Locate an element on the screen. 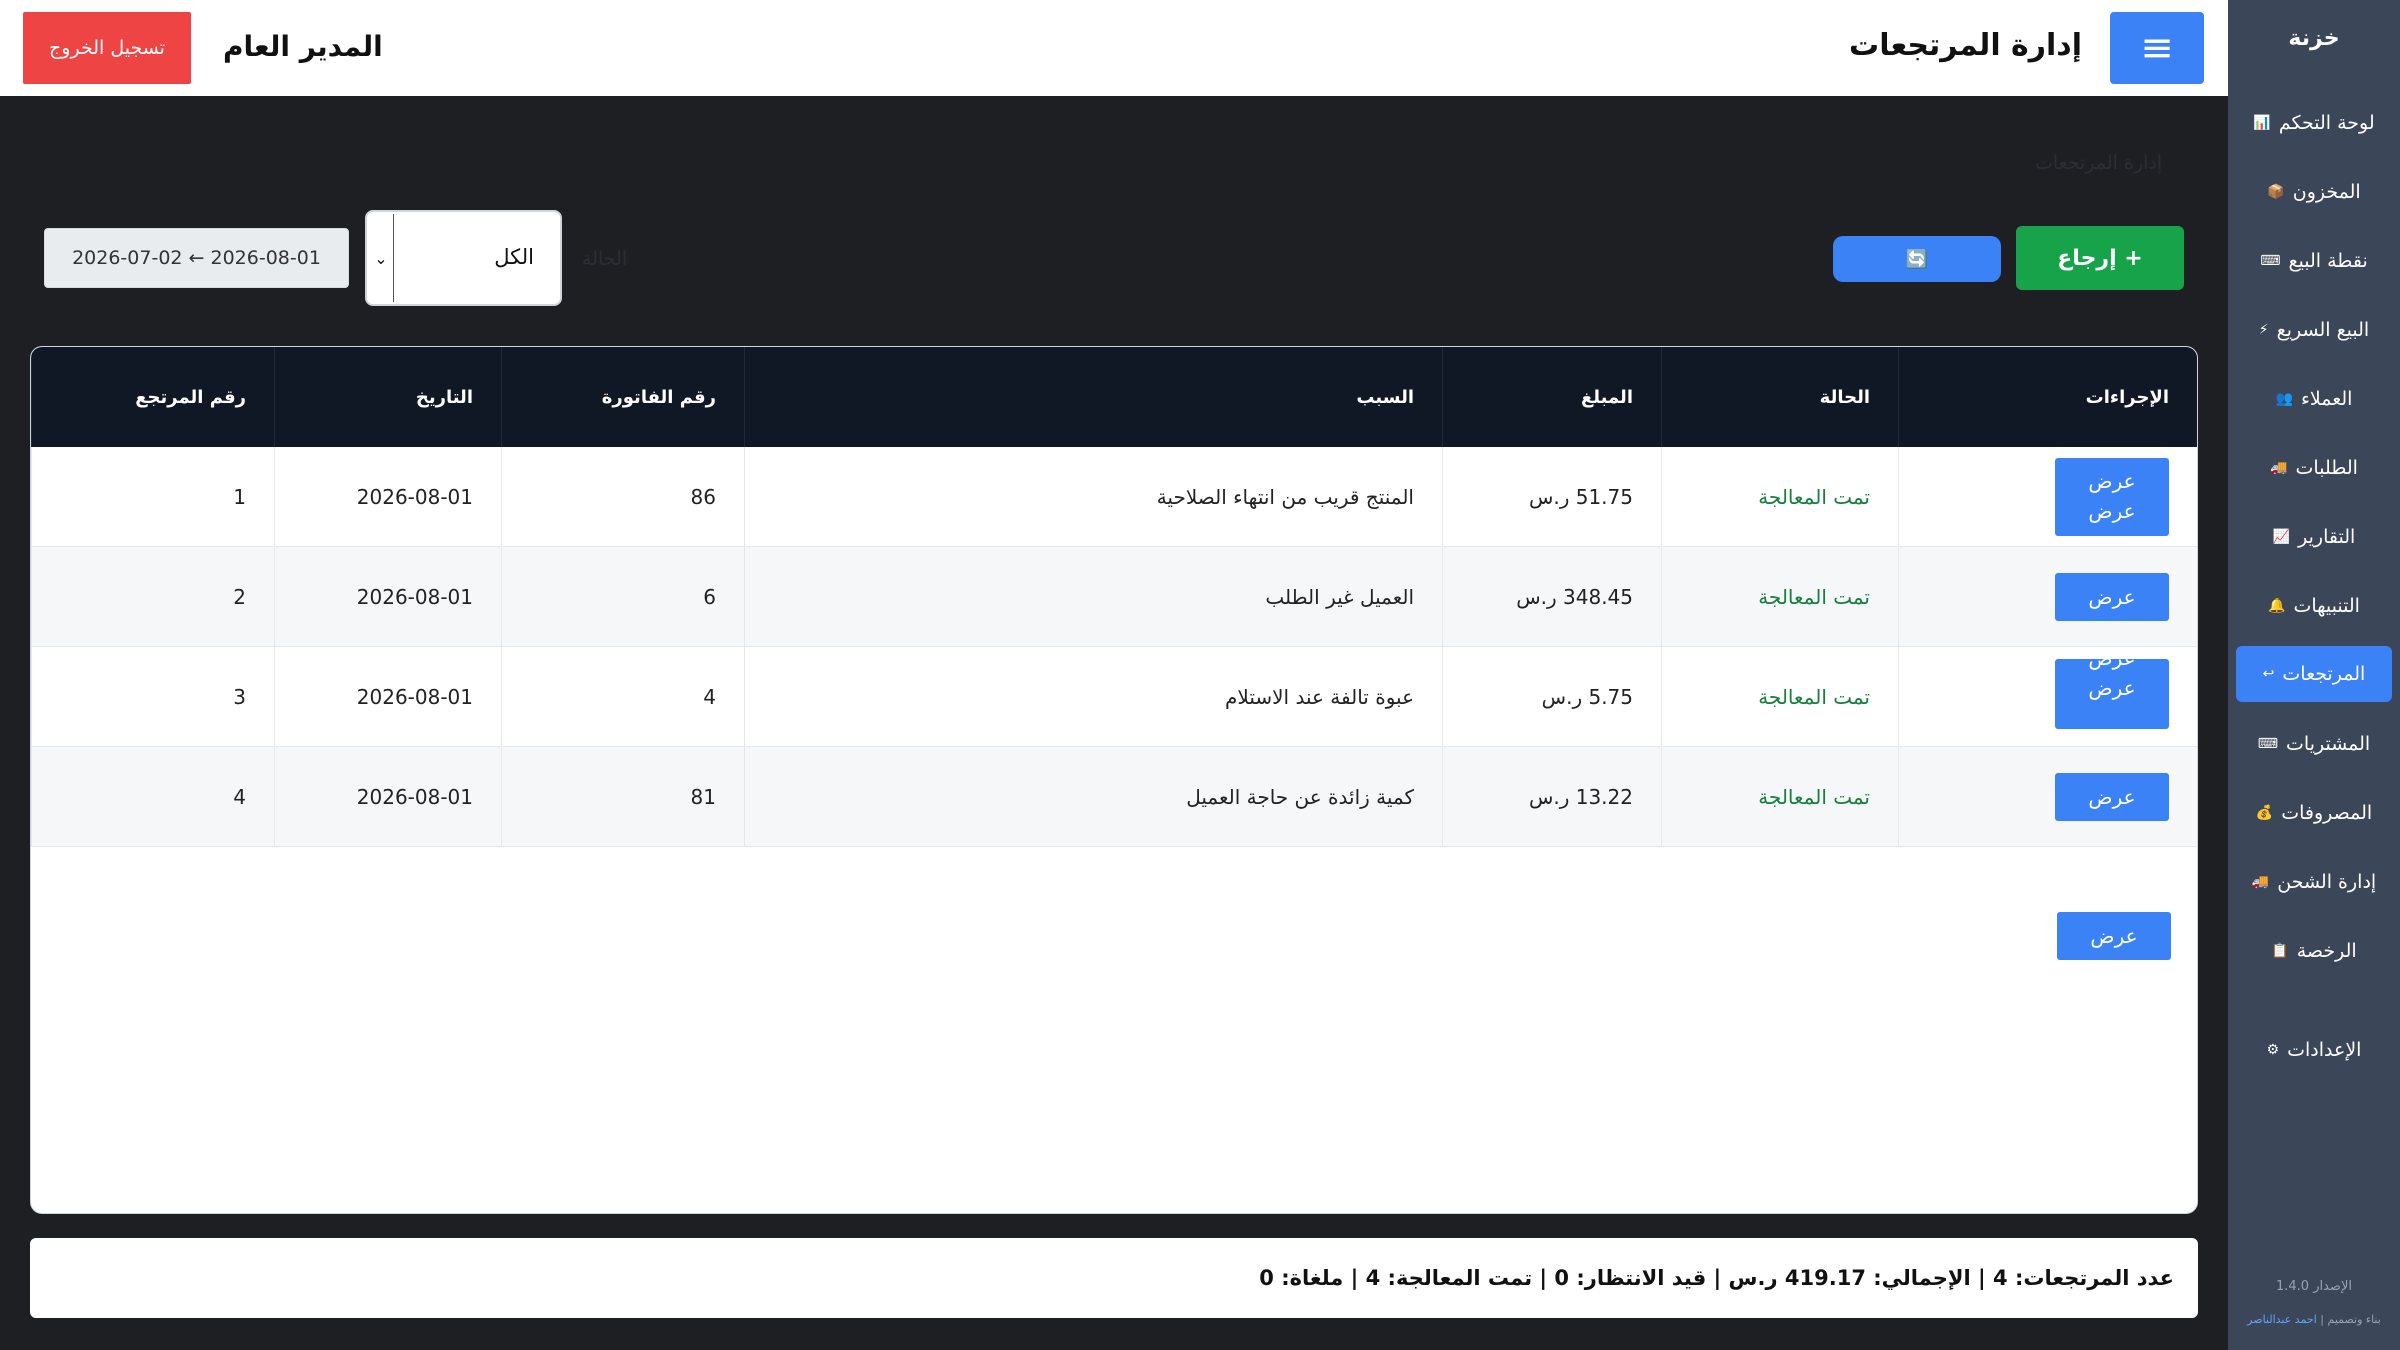 The height and width of the screenshot is (1350, 2400). credit-author-link: احمد عبدالناصر is located at coordinates (2282, 1319).